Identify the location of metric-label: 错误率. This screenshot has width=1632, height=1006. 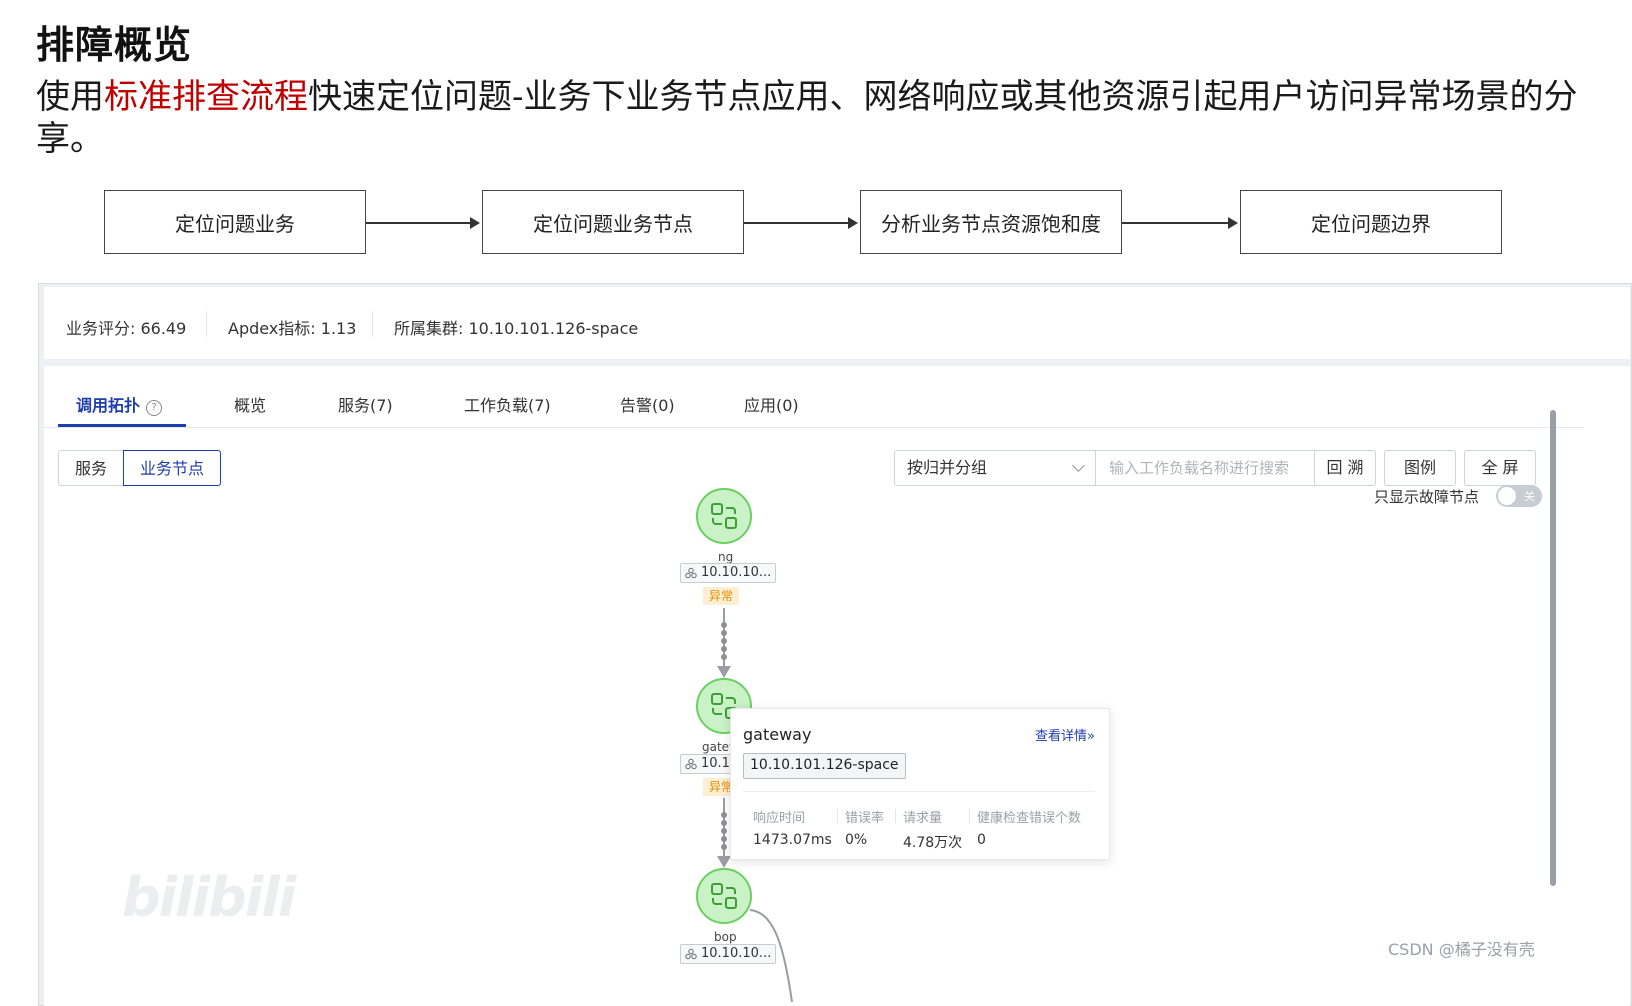
(865, 818).